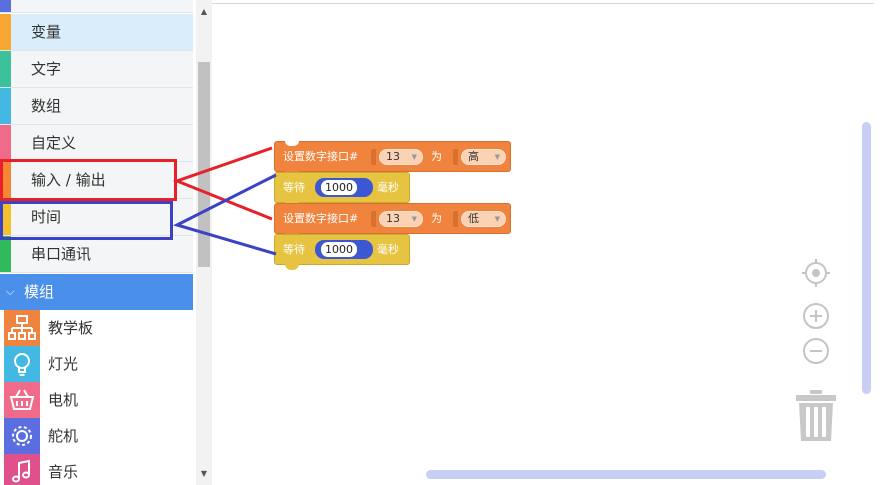 The height and width of the screenshot is (485, 885). I want to click on set-digital-pin-block: 设置数字接口# 13 ▼ 为 高 ▼, so click(392, 159).